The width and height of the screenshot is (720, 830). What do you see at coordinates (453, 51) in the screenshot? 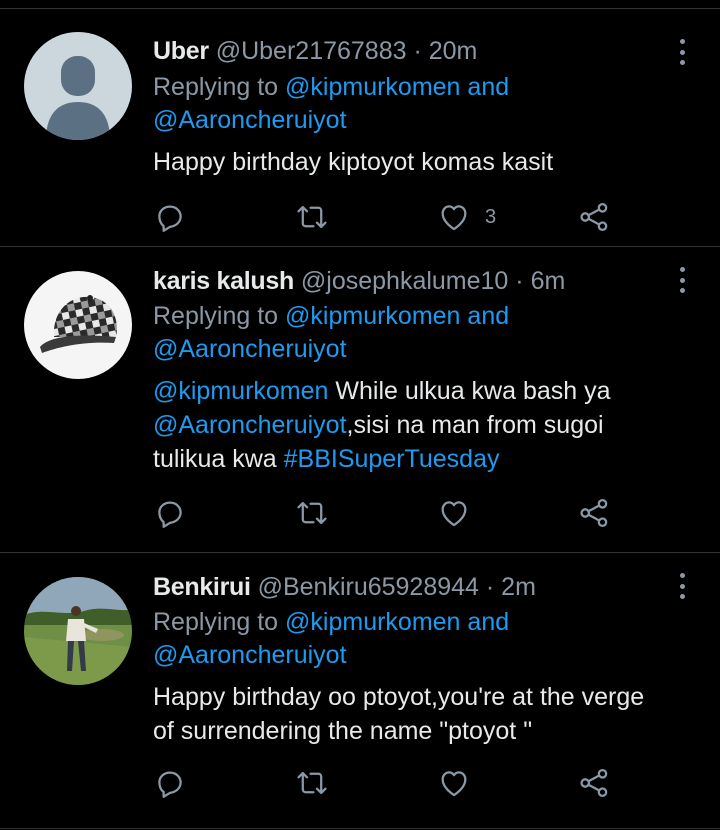
I see `timestamp: 20m` at bounding box center [453, 51].